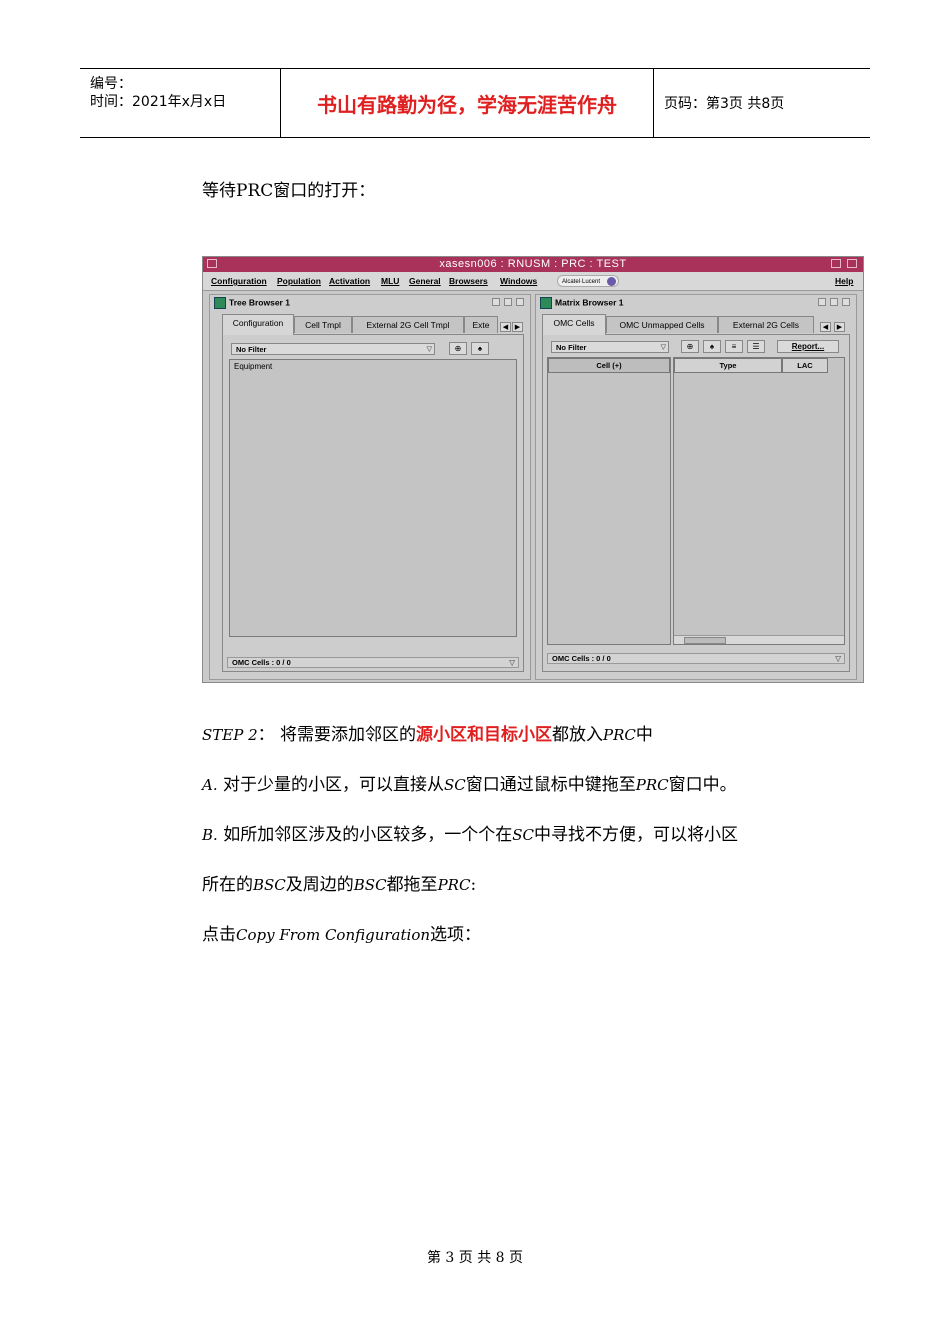 The height and width of the screenshot is (1344, 950). What do you see at coordinates (610, 347) in the screenshot?
I see `matrix-filter-select: No Filter ▽` at bounding box center [610, 347].